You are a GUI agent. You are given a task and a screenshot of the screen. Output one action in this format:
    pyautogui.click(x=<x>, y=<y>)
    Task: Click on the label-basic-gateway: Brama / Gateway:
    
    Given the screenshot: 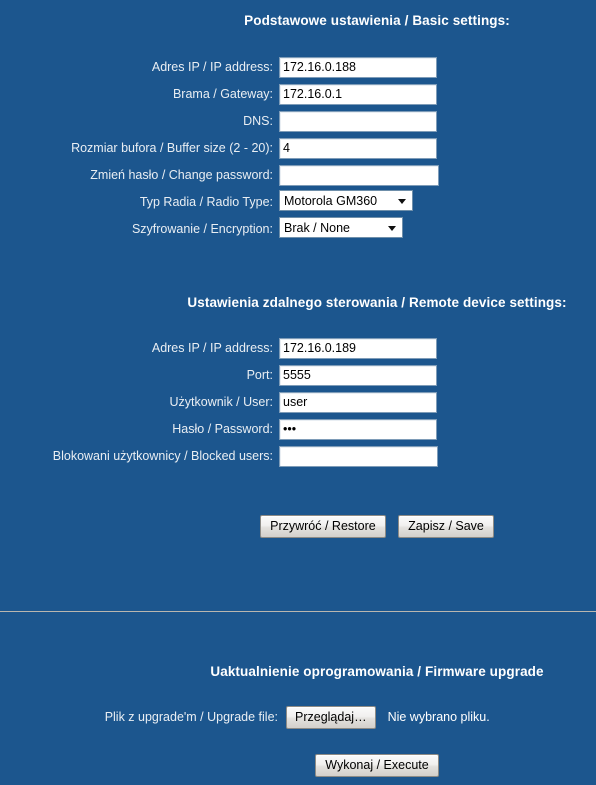 What is the action you would take?
    pyautogui.click(x=222, y=94)
    